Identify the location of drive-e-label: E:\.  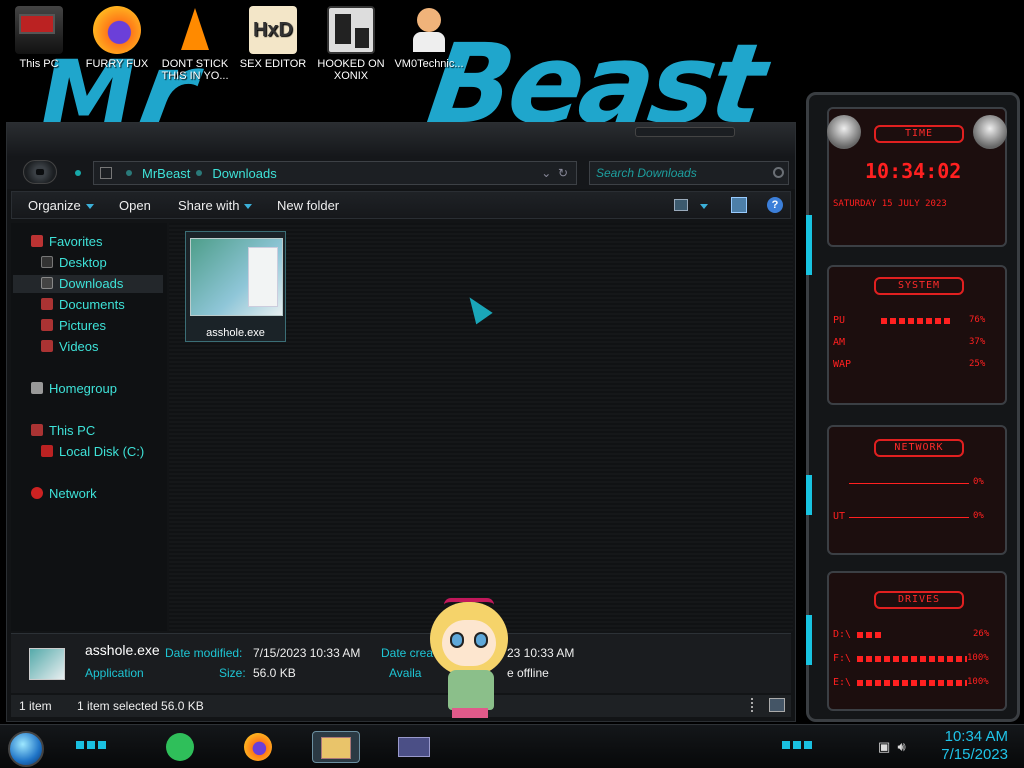
(842, 682).